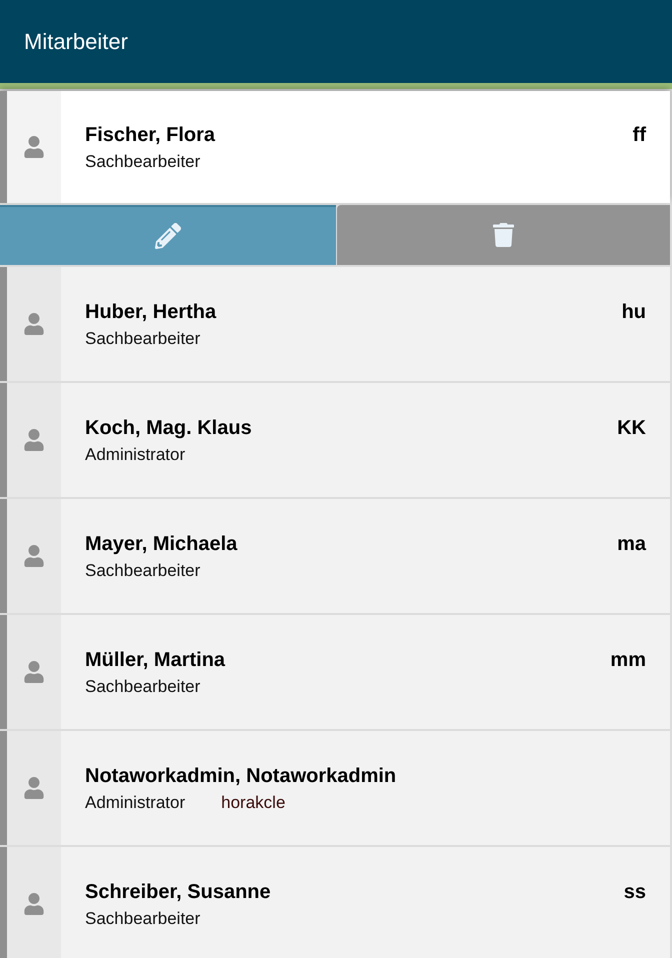 This screenshot has width=672, height=958. What do you see at coordinates (335, 440) in the screenshot?
I see `employee-row: Koch, Mag. Klaus KK Administrator` at bounding box center [335, 440].